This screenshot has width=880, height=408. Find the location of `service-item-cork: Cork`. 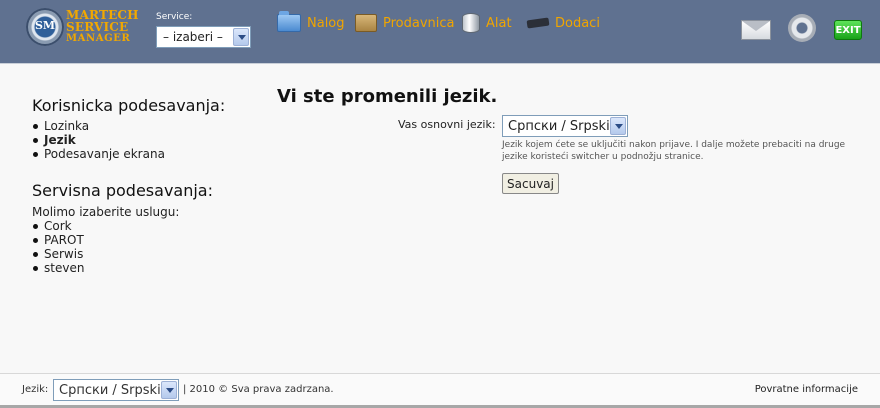

service-item-cork: Cork is located at coordinates (58, 226).